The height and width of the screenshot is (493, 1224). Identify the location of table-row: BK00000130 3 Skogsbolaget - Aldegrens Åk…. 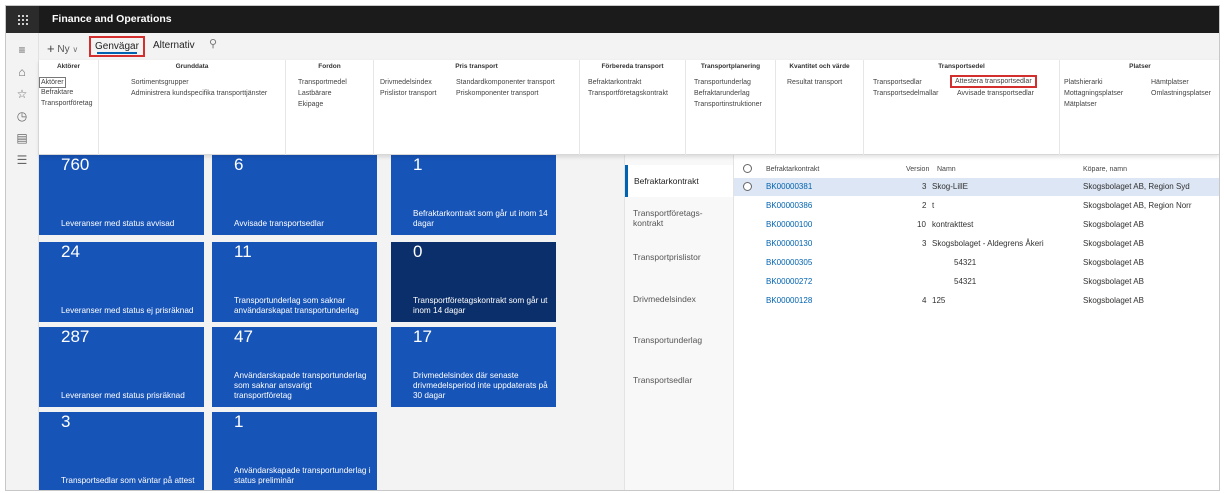
(976, 244).